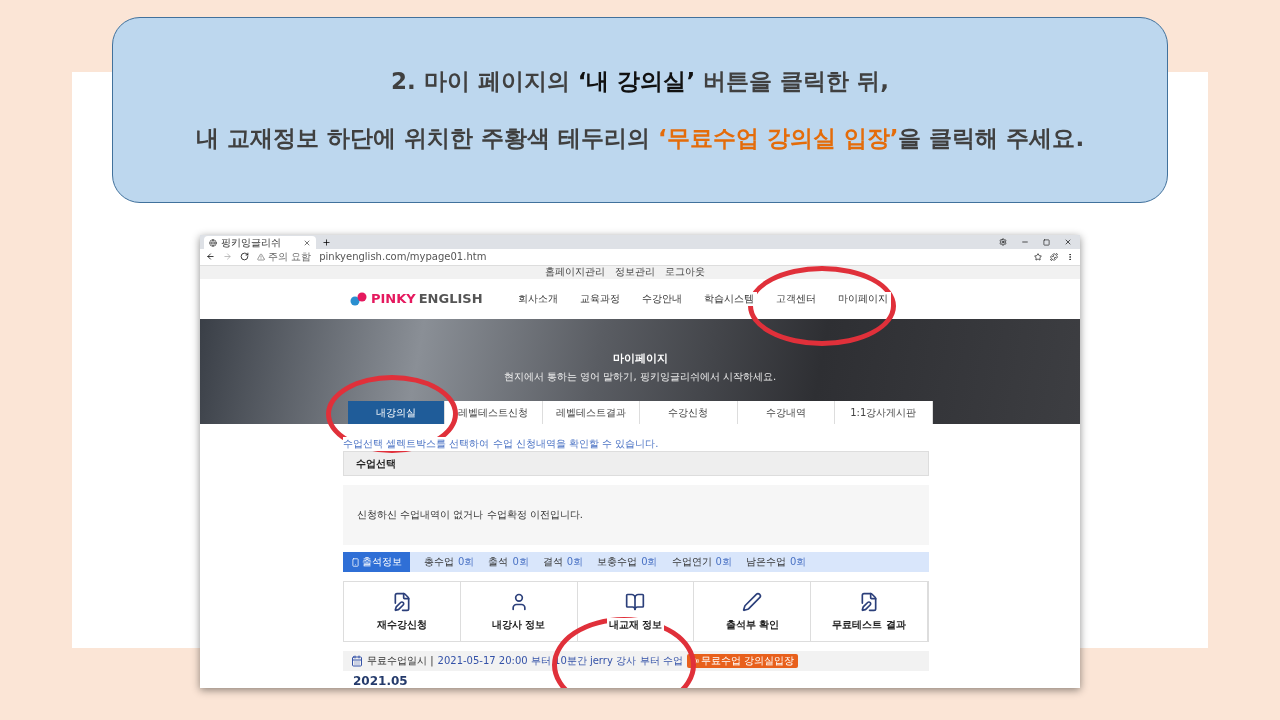 The height and width of the screenshot is (720, 1280). What do you see at coordinates (689, 412) in the screenshot?
I see `page-tab: 수강신청` at bounding box center [689, 412].